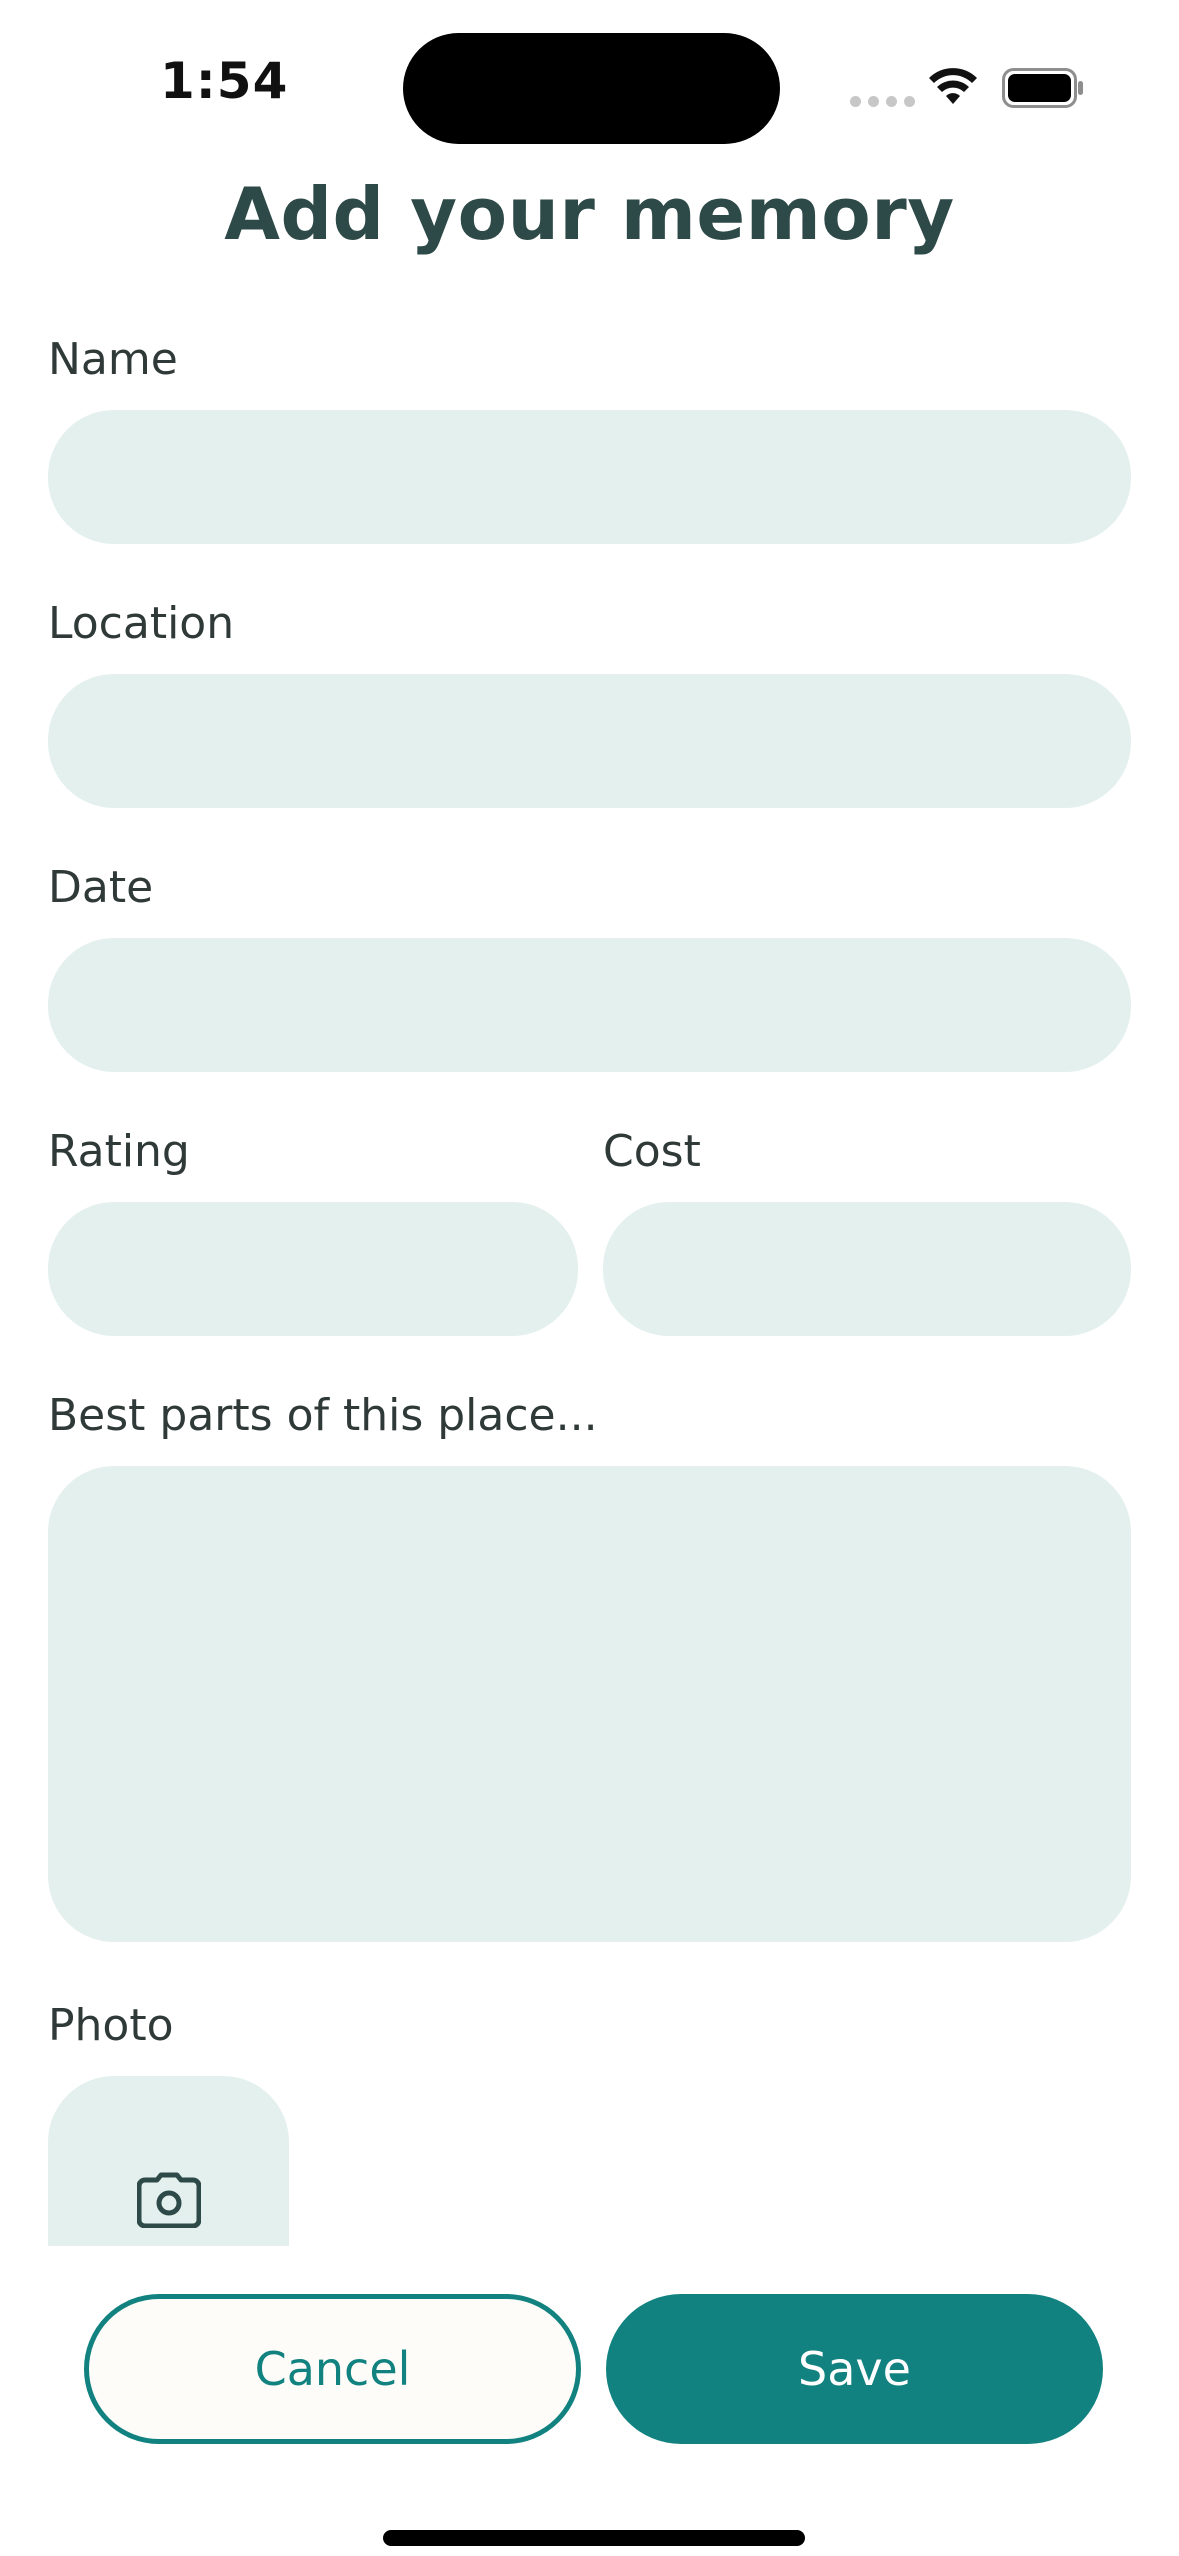  I want to click on cost-label: Cost, so click(652, 1151).